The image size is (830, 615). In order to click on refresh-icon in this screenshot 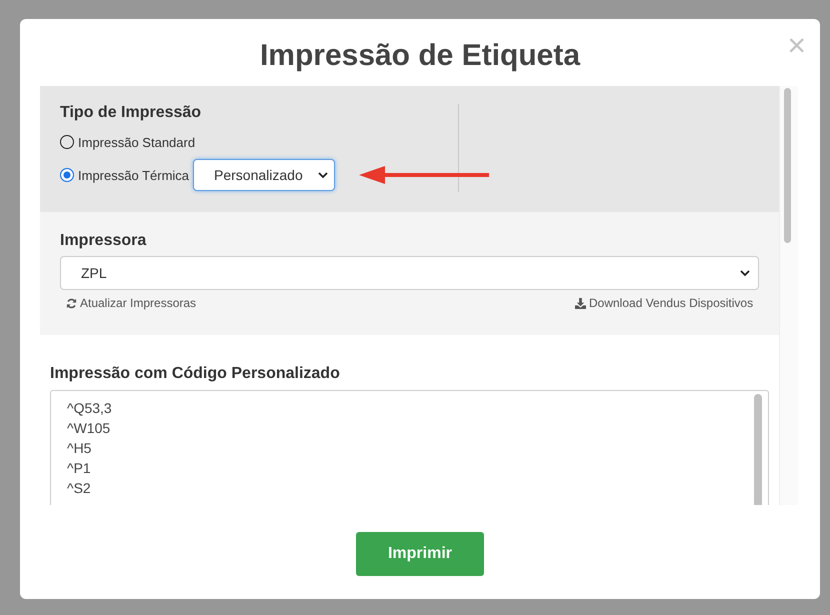, I will do `click(71, 303)`.